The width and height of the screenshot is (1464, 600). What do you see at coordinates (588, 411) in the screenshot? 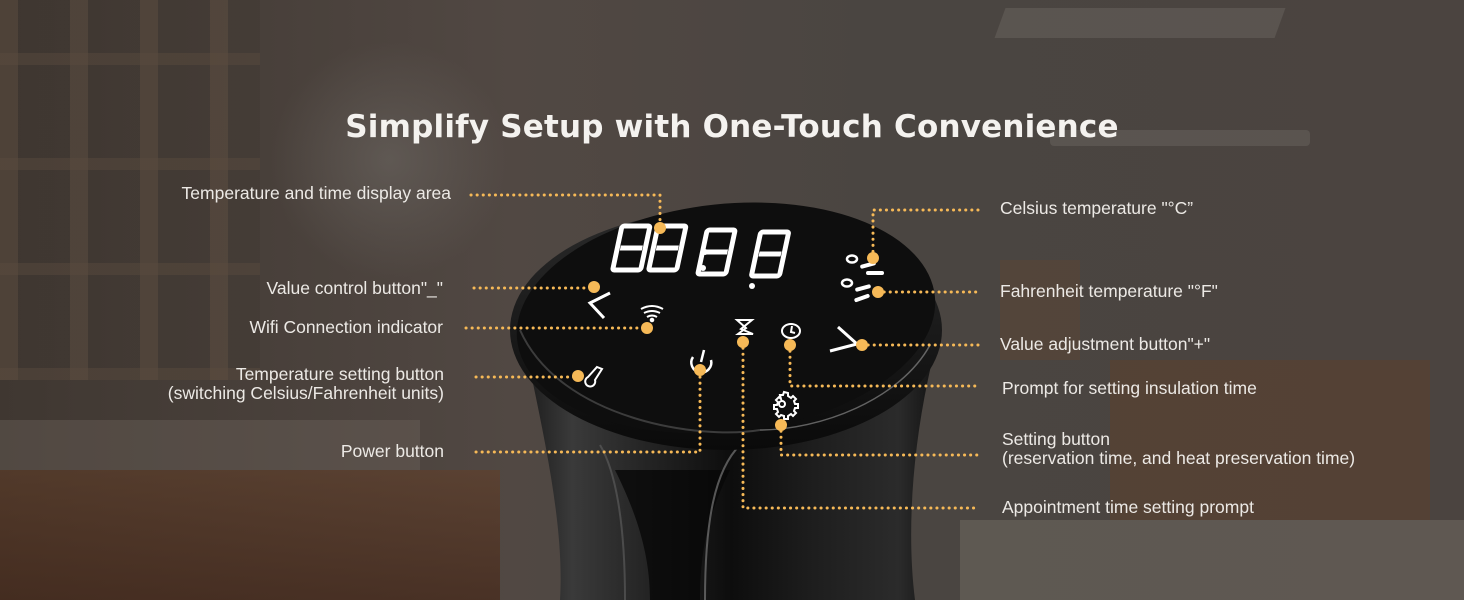
I see `connector-power` at bounding box center [588, 411].